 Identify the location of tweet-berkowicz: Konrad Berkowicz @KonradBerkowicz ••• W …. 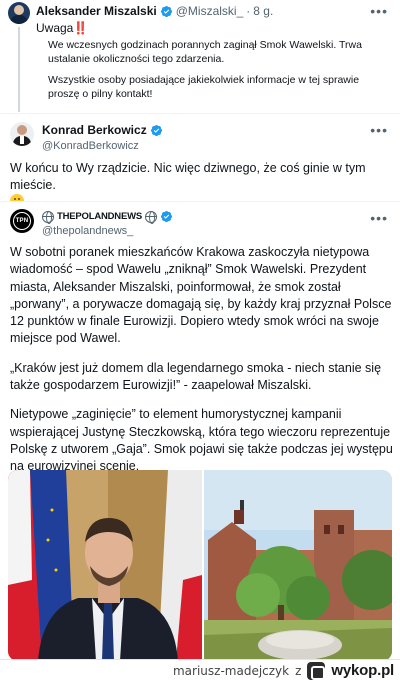
(200, 160).